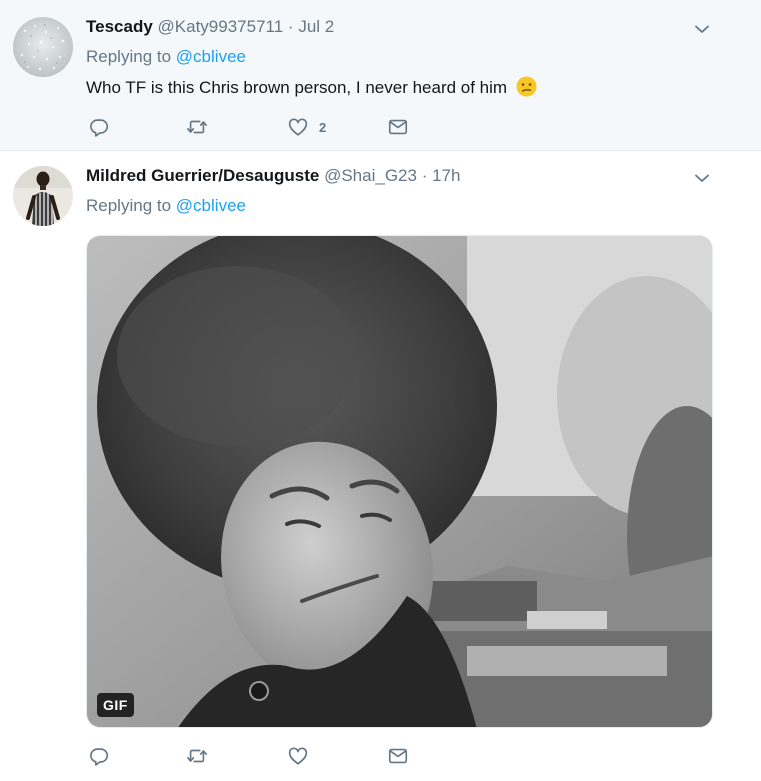 This screenshot has width=761, height=781. What do you see at coordinates (526, 86) in the screenshot?
I see `confused-face-emoji-icon` at bounding box center [526, 86].